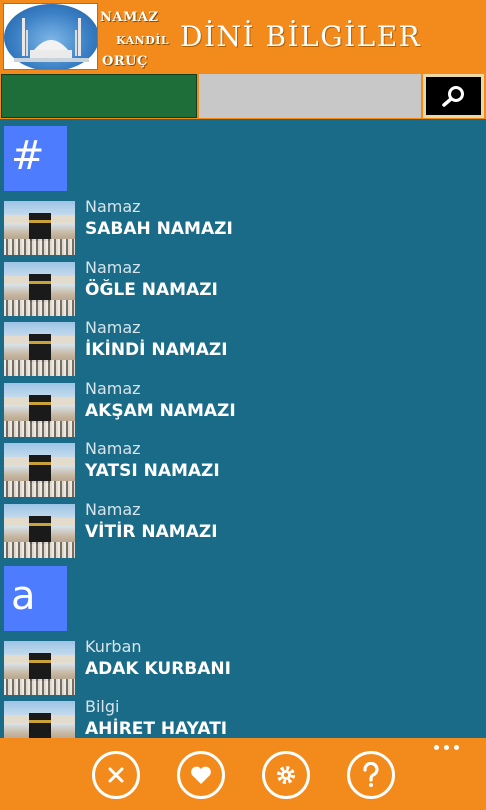 The height and width of the screenshot is (810, 486). I want to click on list-item: Namaz İKİNDİ NAMAZI, so click(243, 347).